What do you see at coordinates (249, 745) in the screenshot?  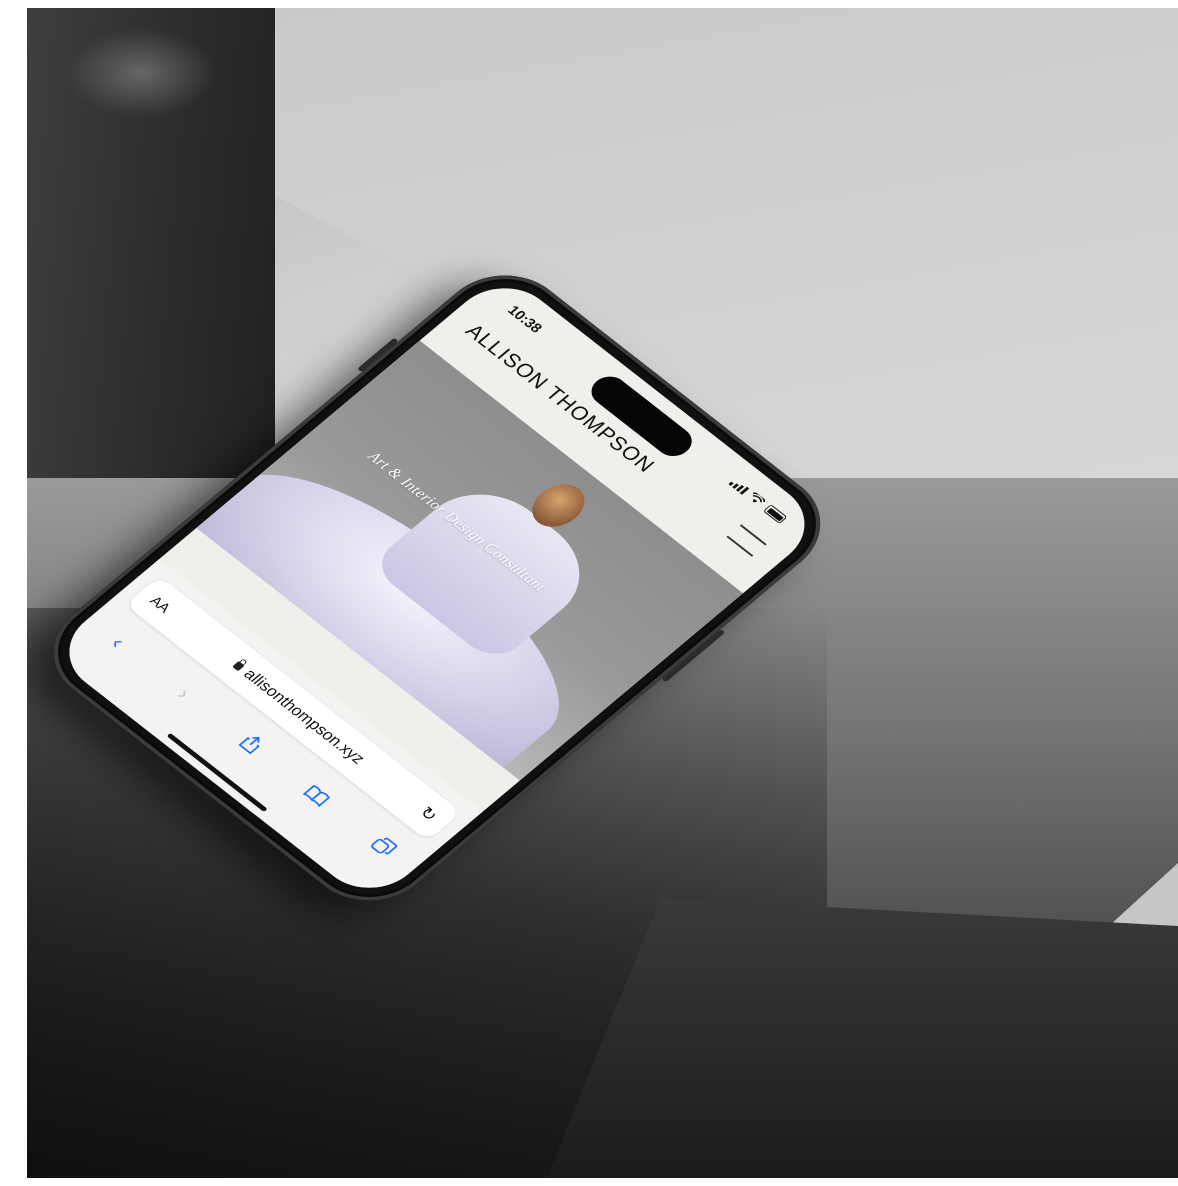 I see `share-icon` at bounding box center [249, 745].